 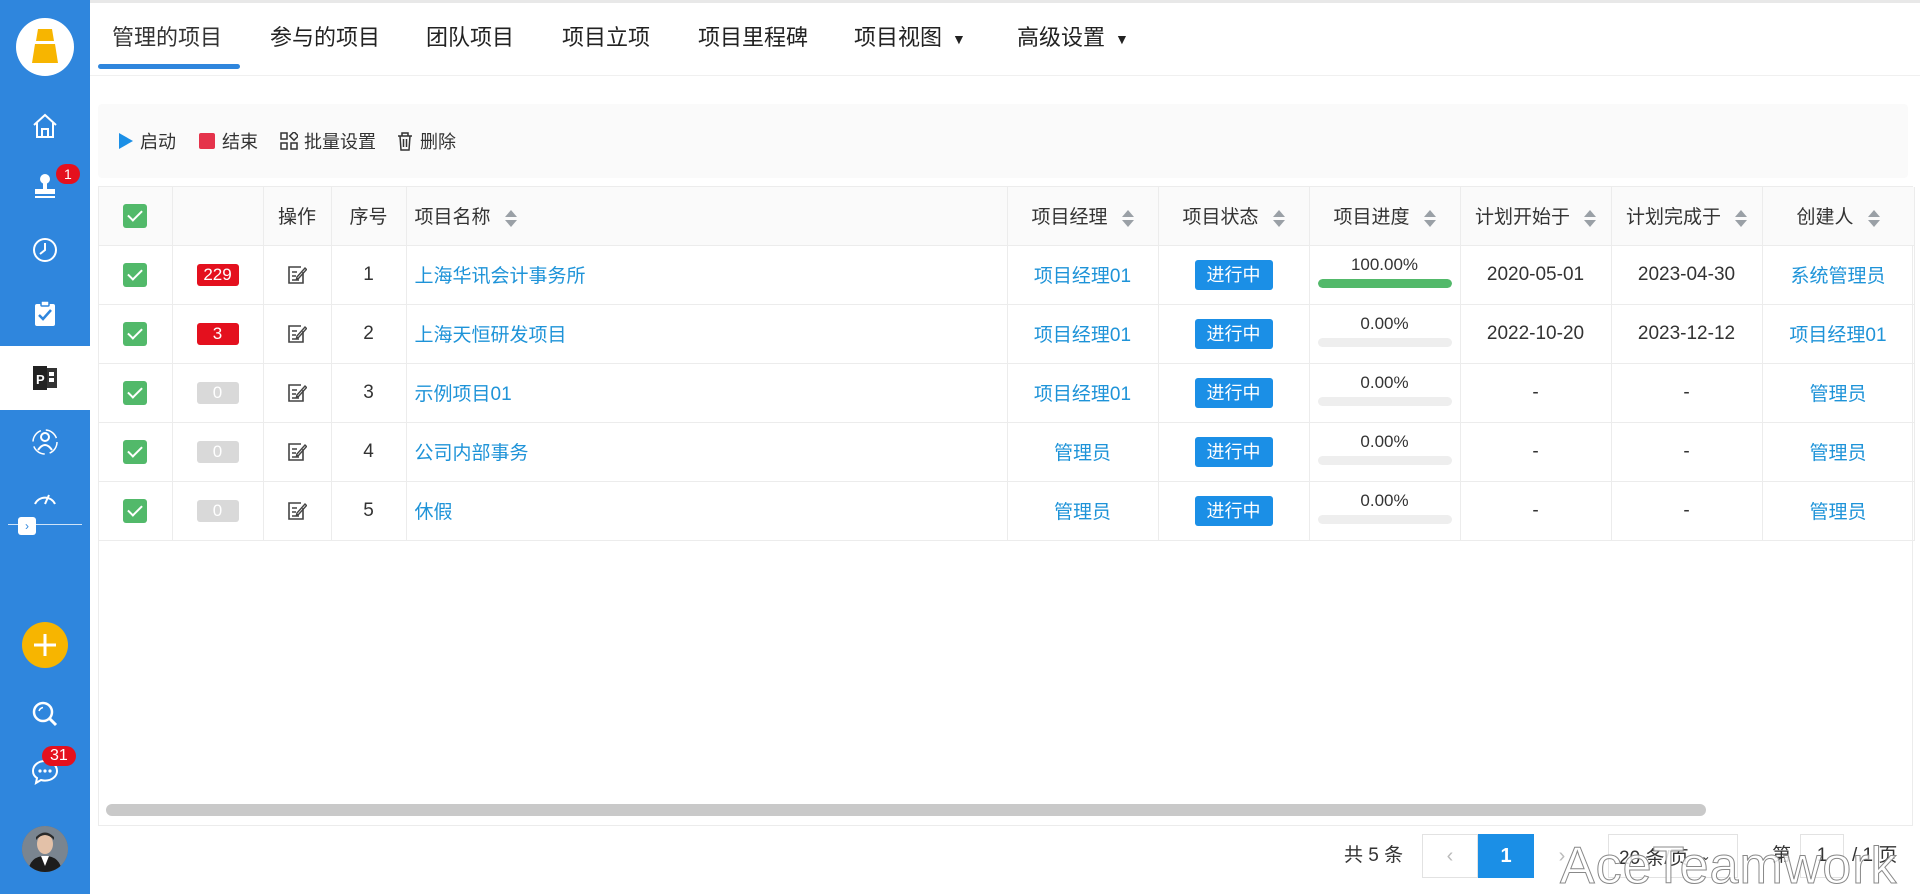 I want to click on page-1-button: 1, so click(x=1506, y=856).